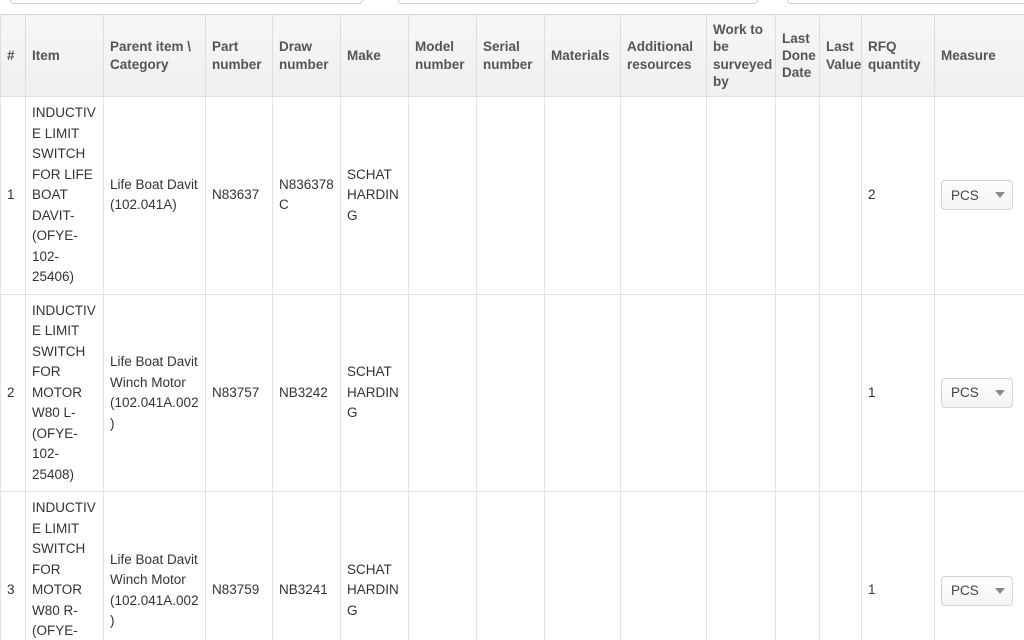  What do you see at coordinates (979, 55) in the screenshot?
I see `column-header-measure: Measure` at bounding box center [979, 55].